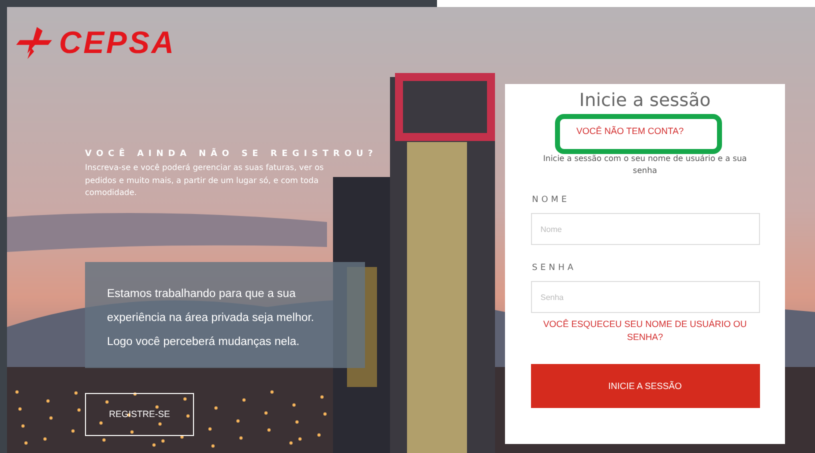 The height and width of the screenshot is (453, 815). What do you see at coordinates (35, 43) in the screenshot?
I see `logo-icon` at bounding box center [35, 43].